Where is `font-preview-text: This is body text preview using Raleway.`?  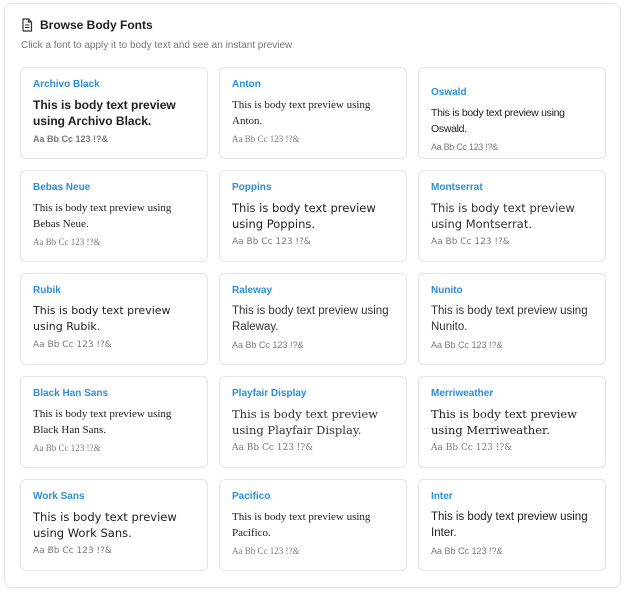 font-preview-text: This is body text preview using Raleway. is located at coordinates (310, 319).